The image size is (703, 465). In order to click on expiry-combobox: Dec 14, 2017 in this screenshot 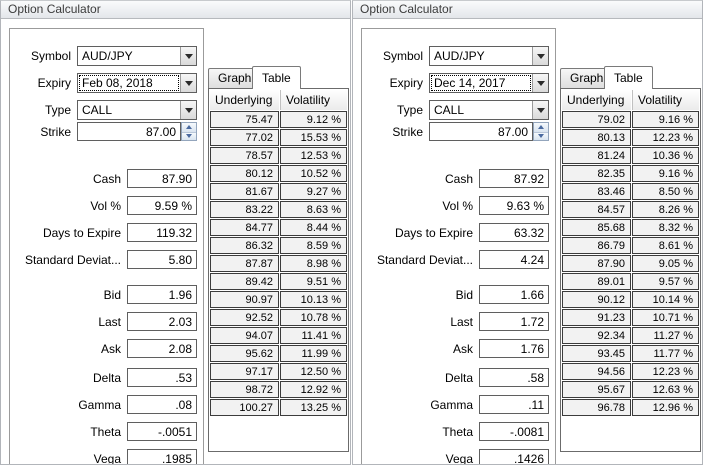, I will do `click(489, 83)`.